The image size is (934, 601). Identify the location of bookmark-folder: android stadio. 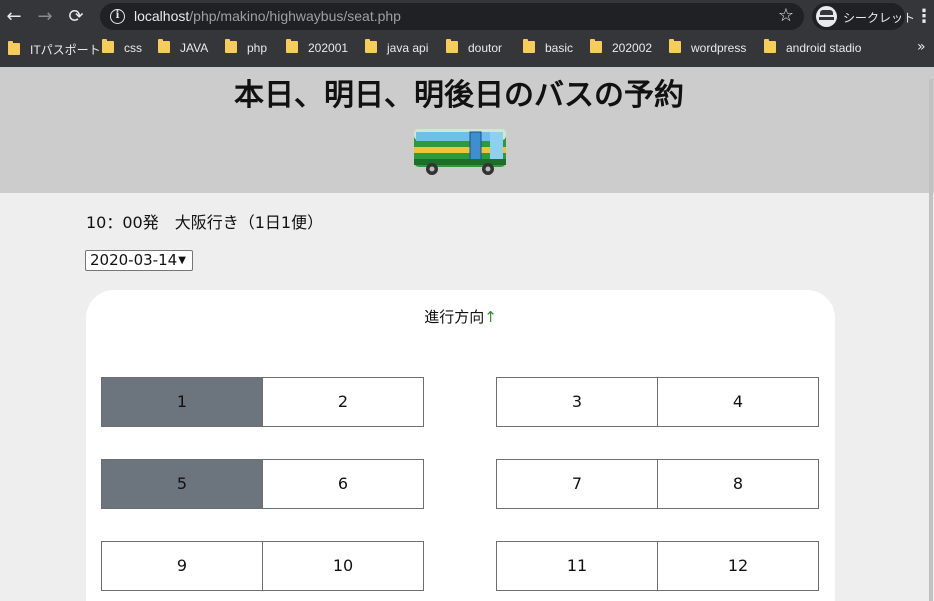
(813, 49).